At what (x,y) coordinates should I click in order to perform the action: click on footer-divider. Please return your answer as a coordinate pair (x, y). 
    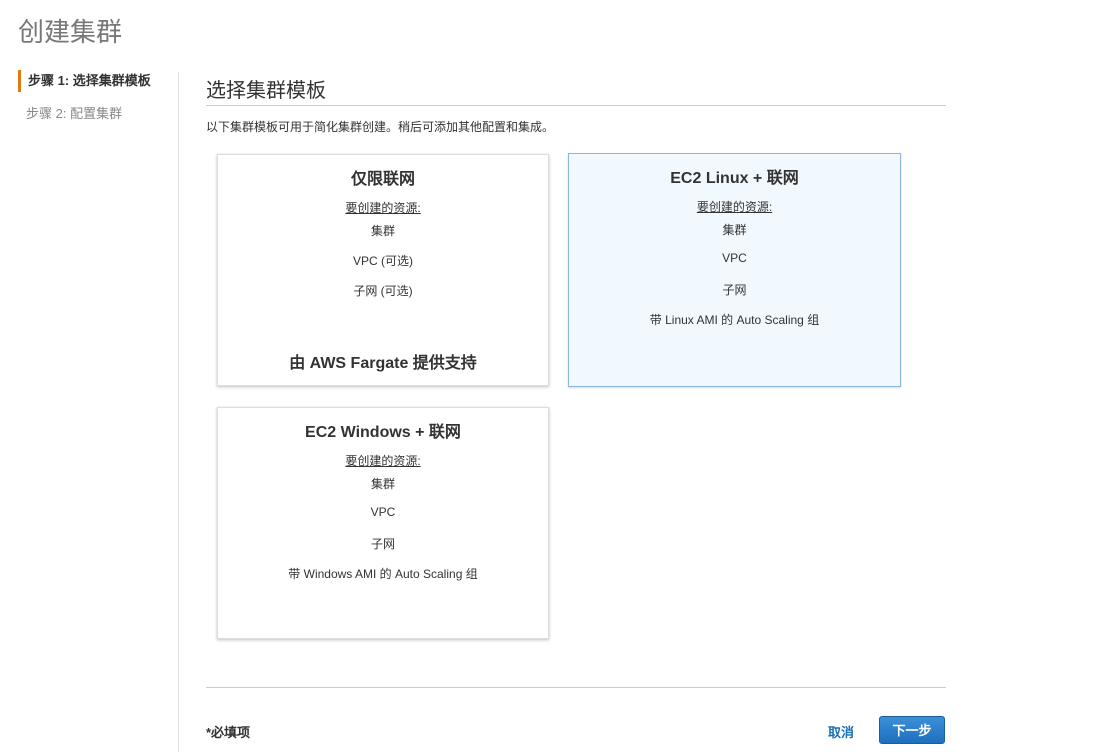
    Looking at the image, I should click on (576, 687).